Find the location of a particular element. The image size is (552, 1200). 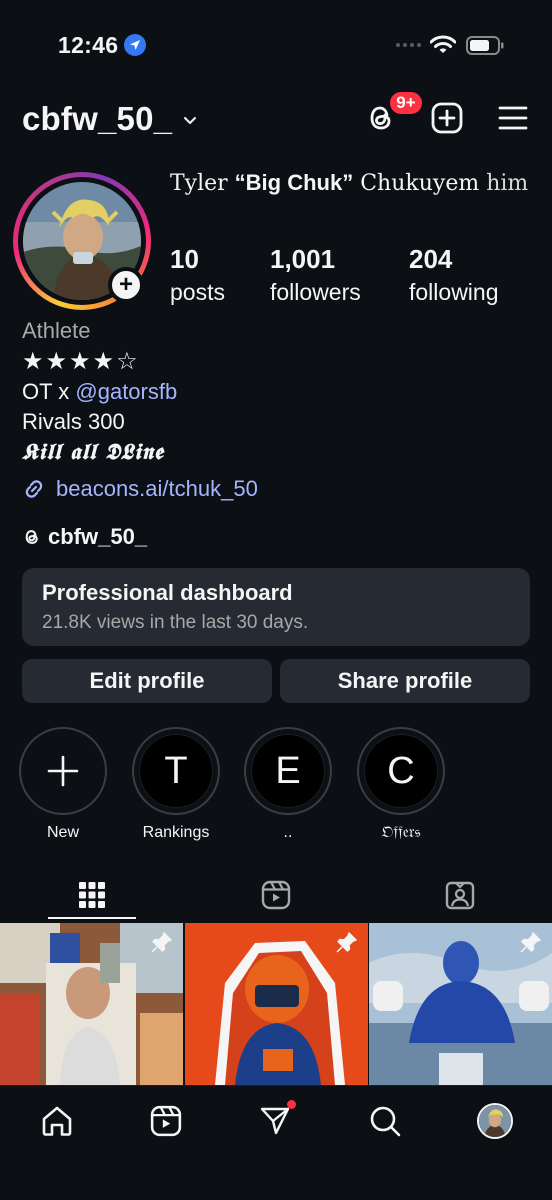

home-icon is located at coordinates (57, 1121).